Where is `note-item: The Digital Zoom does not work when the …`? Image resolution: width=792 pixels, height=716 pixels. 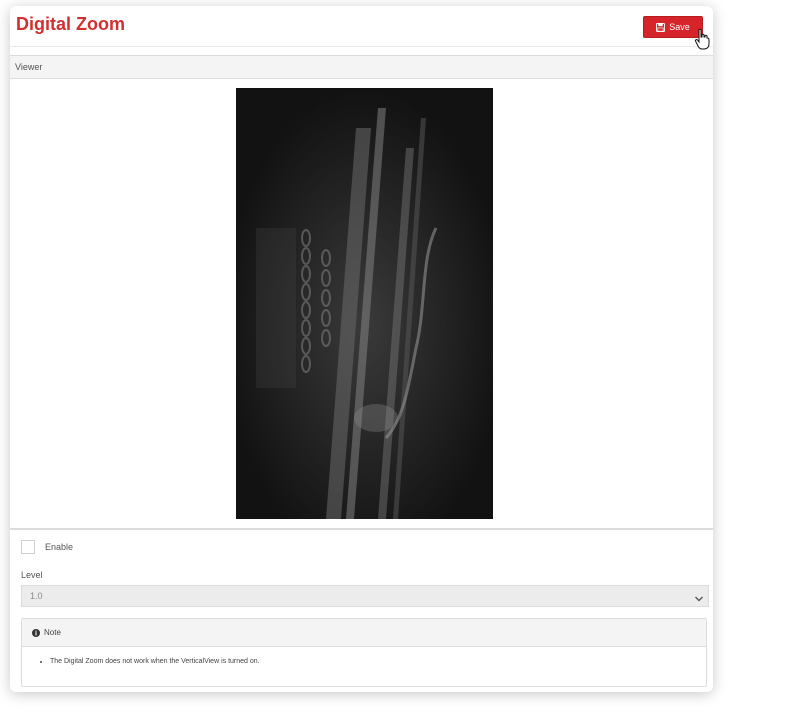 note-item: The Digital Zoom does not work when the … is located at coordinates (378, 662).